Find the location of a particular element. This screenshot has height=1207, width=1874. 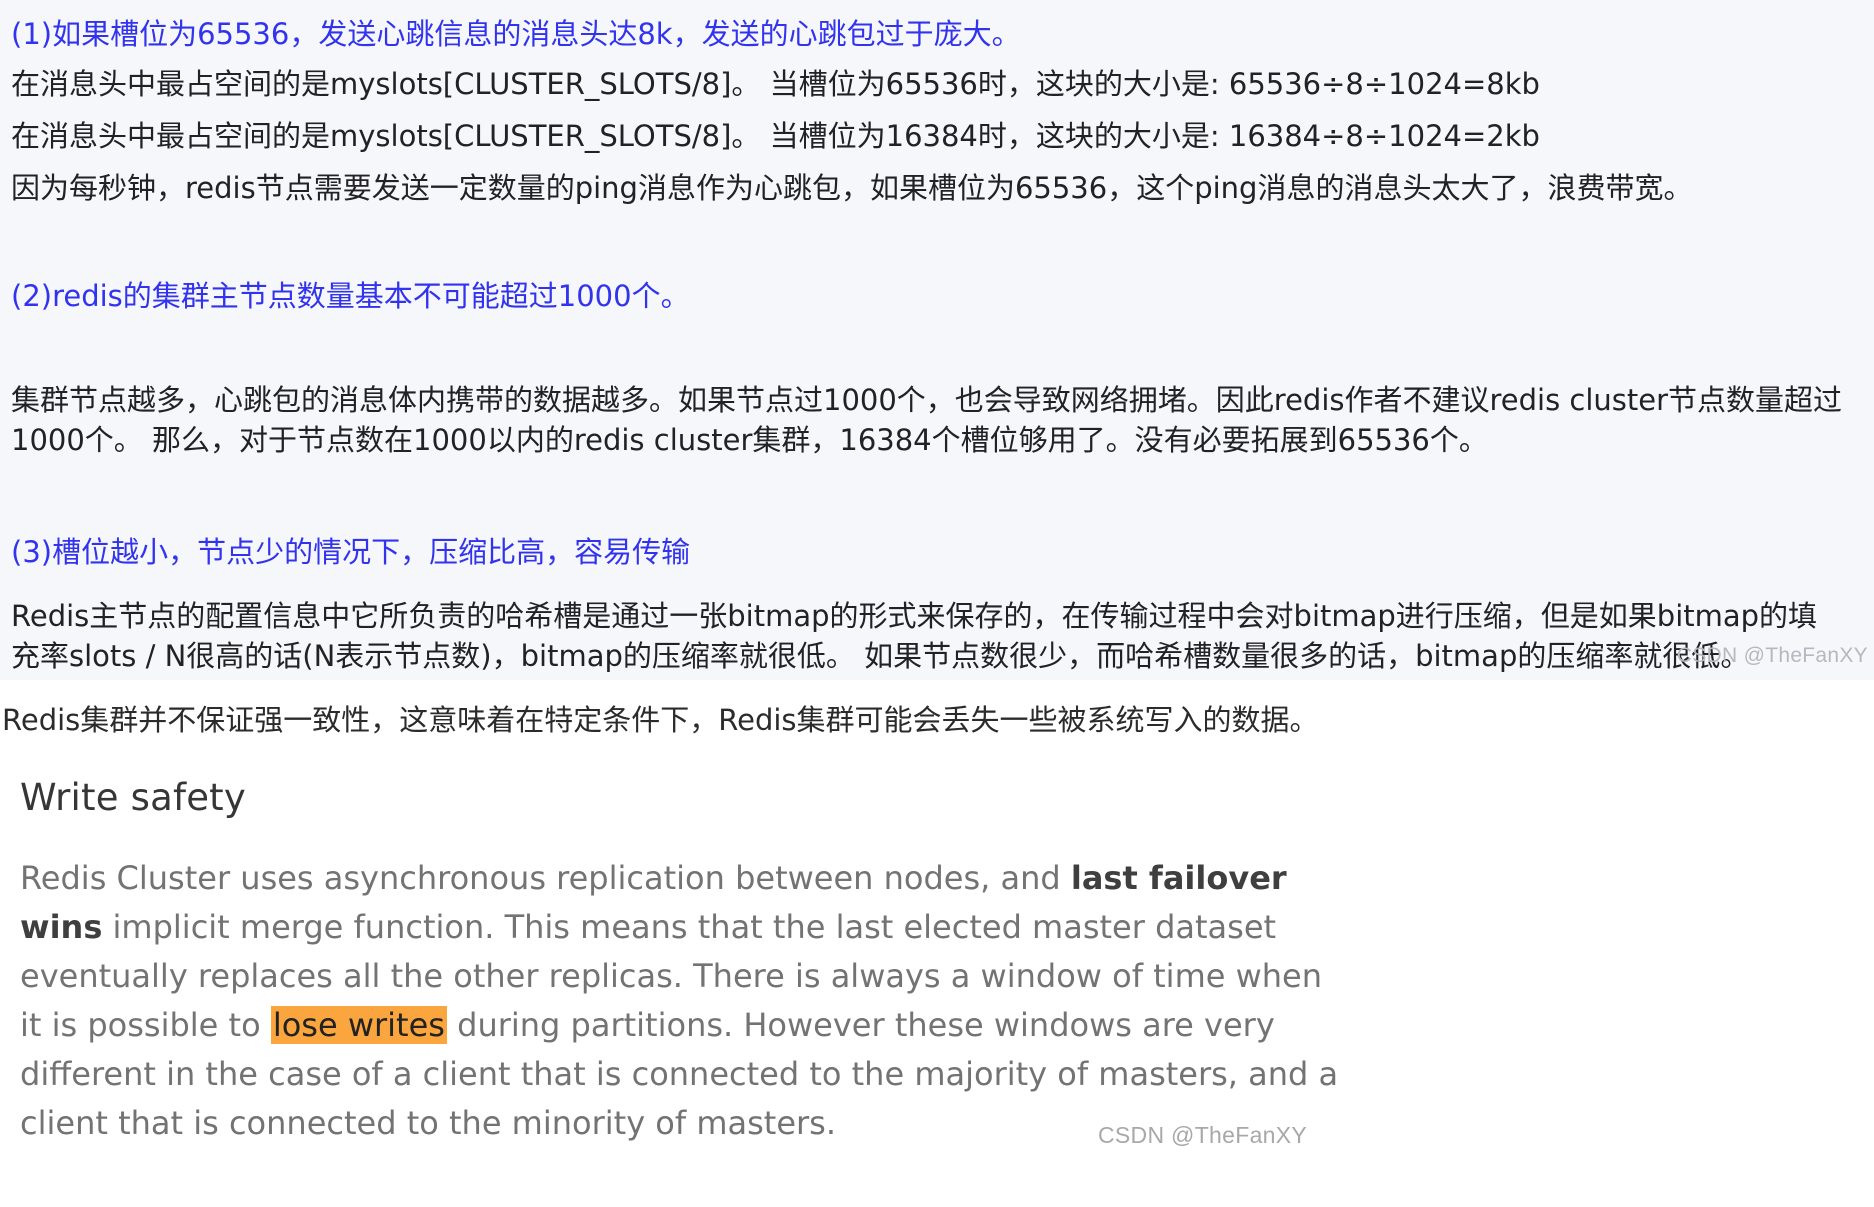

write-safety-heading: Write safety is located at coordinates (133, 797).